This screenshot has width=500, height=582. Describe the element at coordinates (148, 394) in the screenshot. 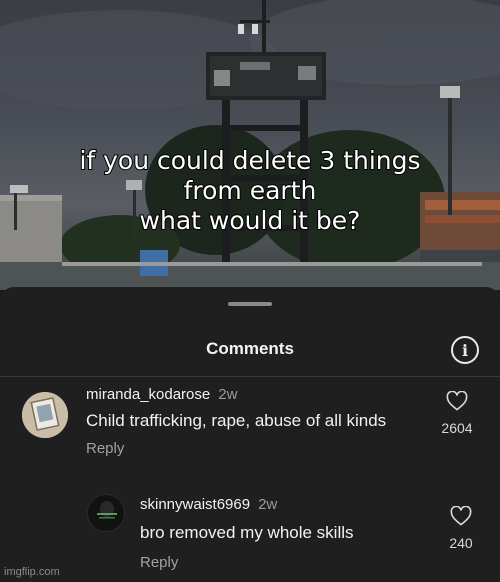

I see `comment-username: miranda_kodarose` at that location.